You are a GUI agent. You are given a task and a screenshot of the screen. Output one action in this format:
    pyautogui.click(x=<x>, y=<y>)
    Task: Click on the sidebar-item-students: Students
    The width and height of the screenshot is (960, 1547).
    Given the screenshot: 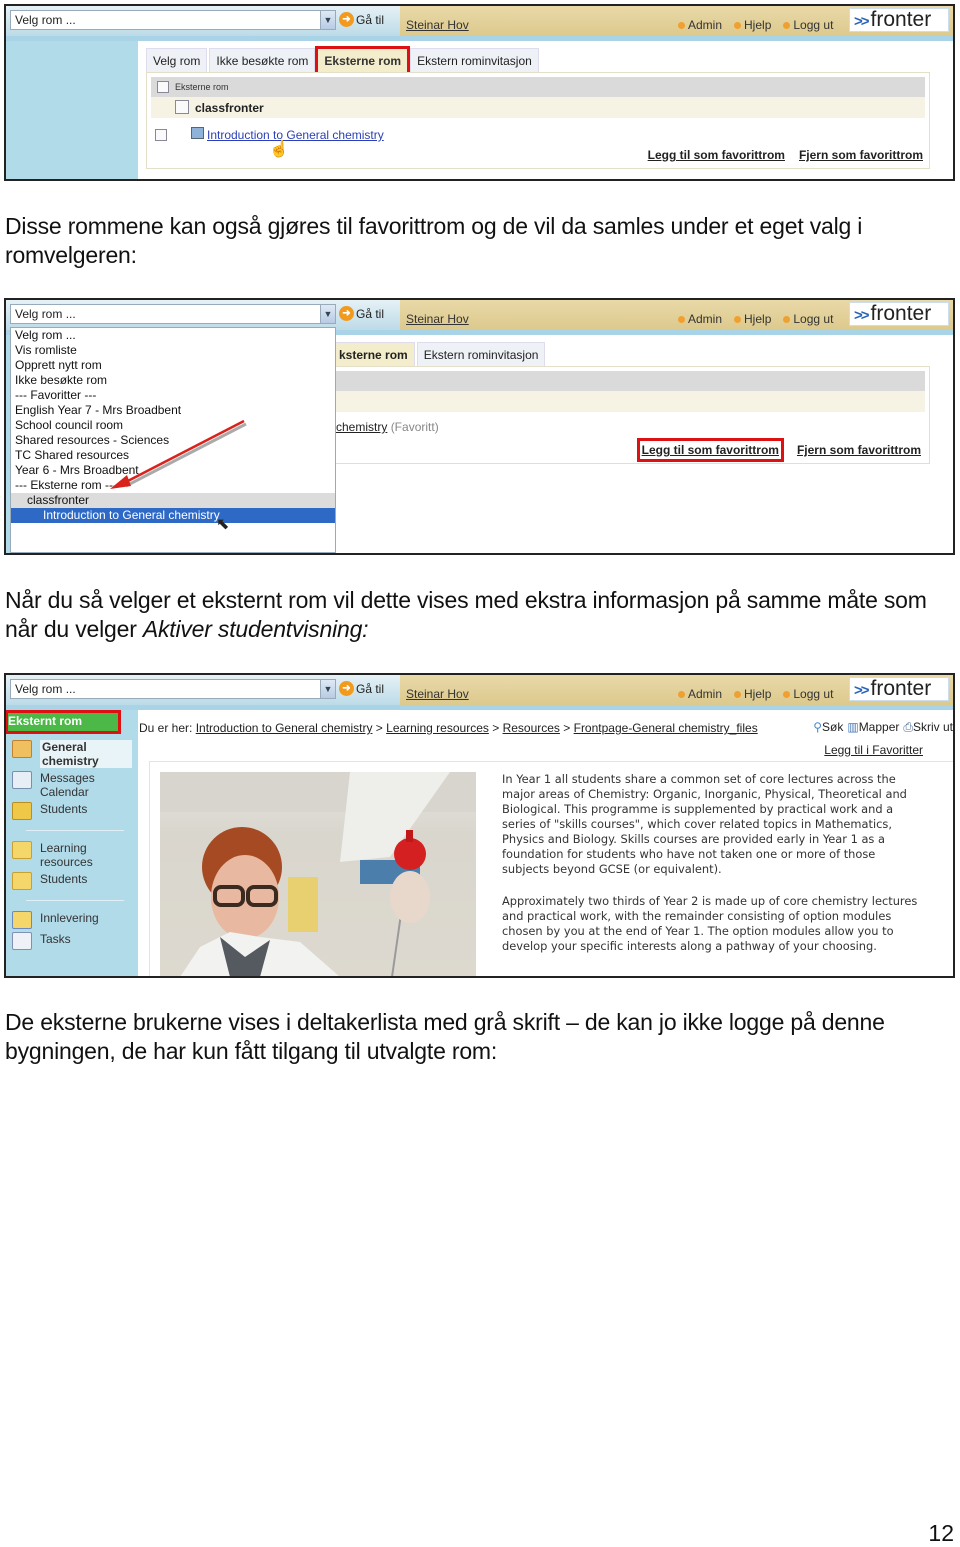 What is the action you would take?
    pyautogui.click(x=72, y=811)
    